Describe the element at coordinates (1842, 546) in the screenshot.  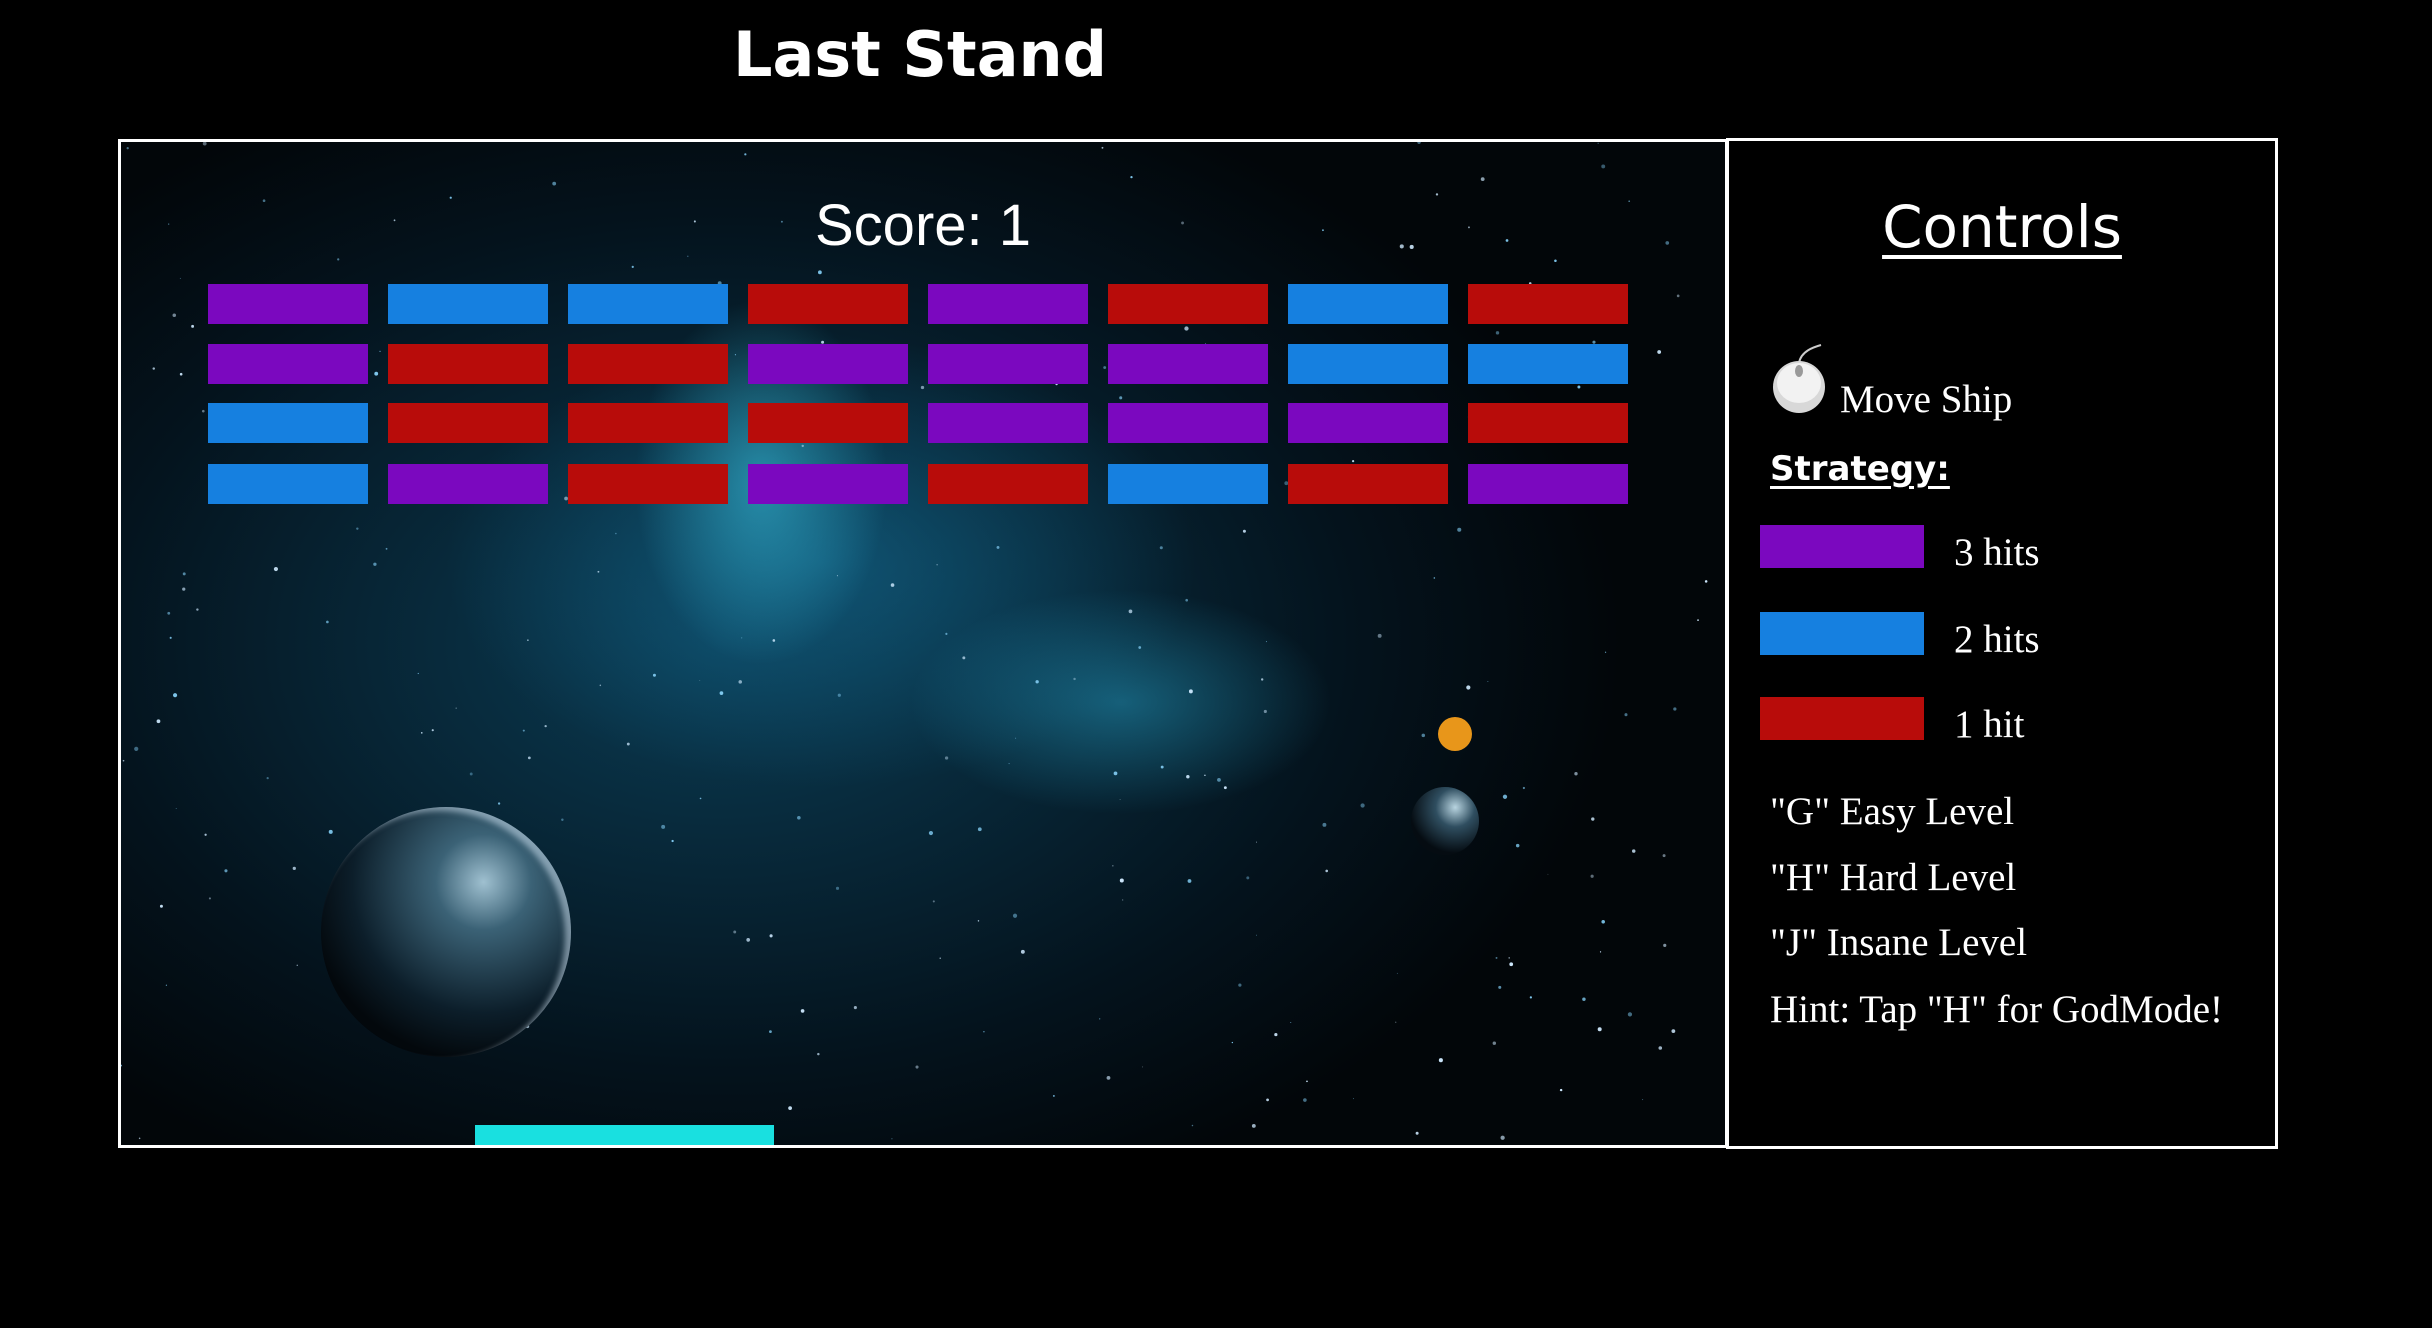
I see `legend-swatch-3-hits` at that location.